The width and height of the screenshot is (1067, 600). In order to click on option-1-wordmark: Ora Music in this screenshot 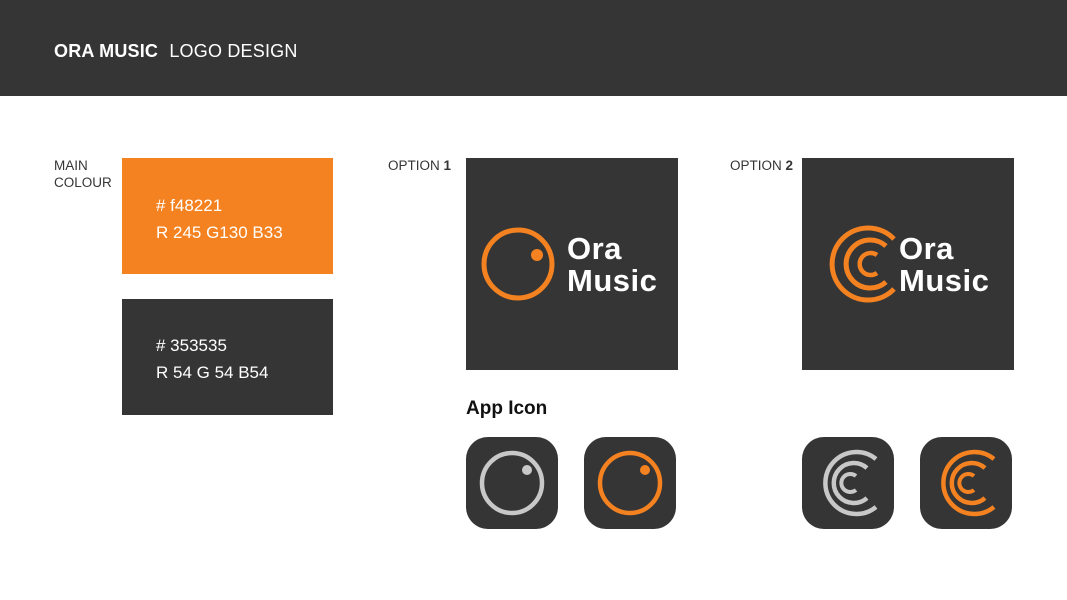, I will do `click(612, 265)`.